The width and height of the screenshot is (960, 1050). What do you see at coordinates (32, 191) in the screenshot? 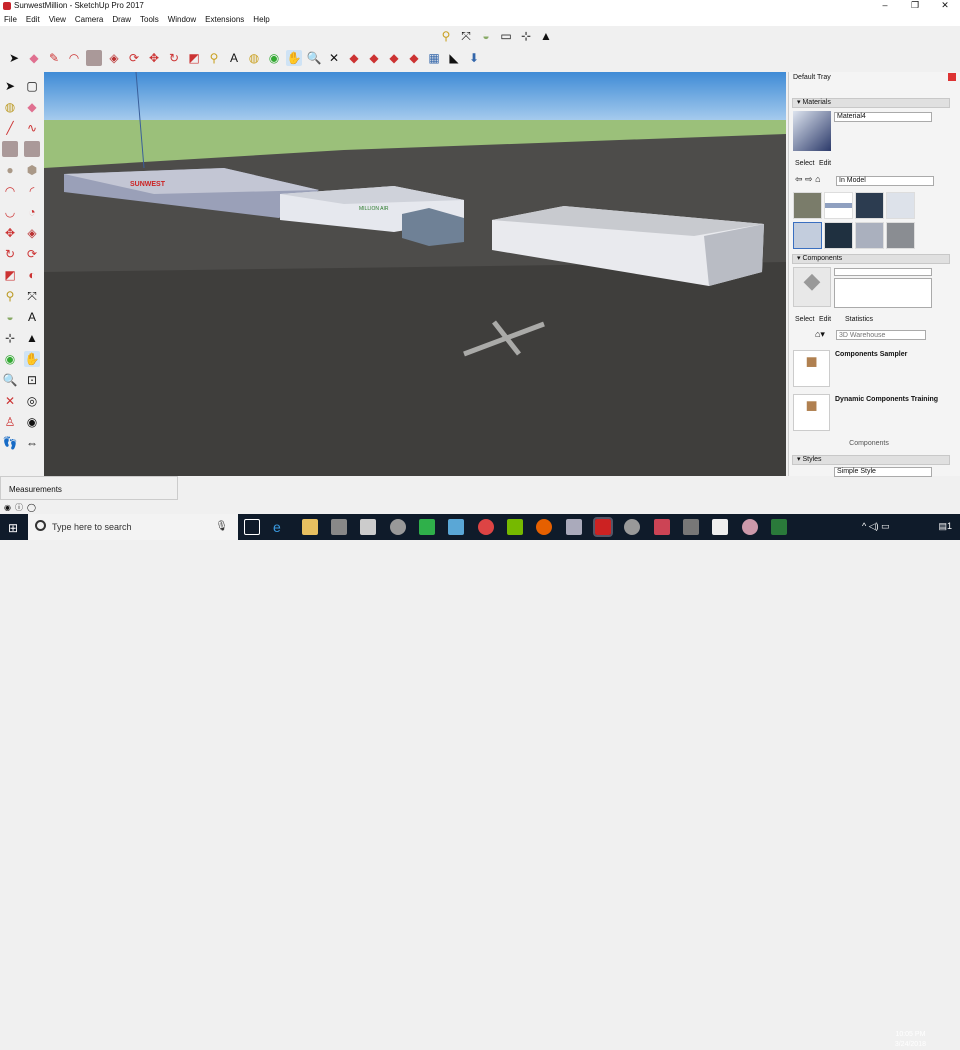
I see `two-point-arc-icon: ◜` at bounding box center [32, 191].